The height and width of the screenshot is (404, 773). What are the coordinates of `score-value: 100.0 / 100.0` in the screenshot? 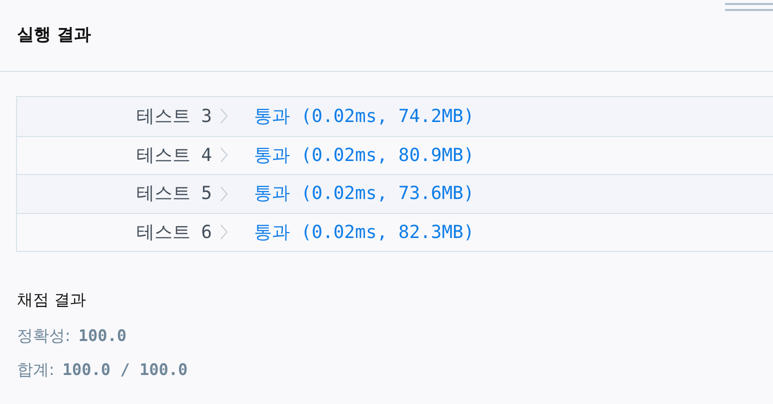 It's located at (125, 369).